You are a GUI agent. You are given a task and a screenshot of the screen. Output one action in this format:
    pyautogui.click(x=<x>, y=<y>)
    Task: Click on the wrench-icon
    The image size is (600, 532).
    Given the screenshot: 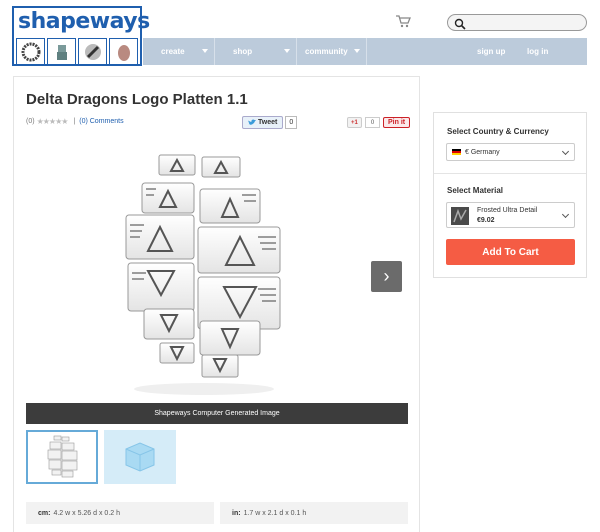 What is the action you would take?
    pyautogui.click(x=92, y=51)
    